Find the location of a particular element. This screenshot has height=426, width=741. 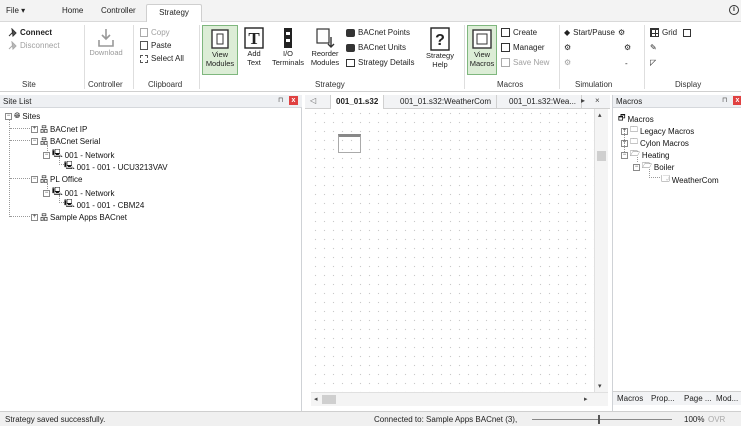

globe-icon: 🌐︎ is located at coordinates (17, 115).